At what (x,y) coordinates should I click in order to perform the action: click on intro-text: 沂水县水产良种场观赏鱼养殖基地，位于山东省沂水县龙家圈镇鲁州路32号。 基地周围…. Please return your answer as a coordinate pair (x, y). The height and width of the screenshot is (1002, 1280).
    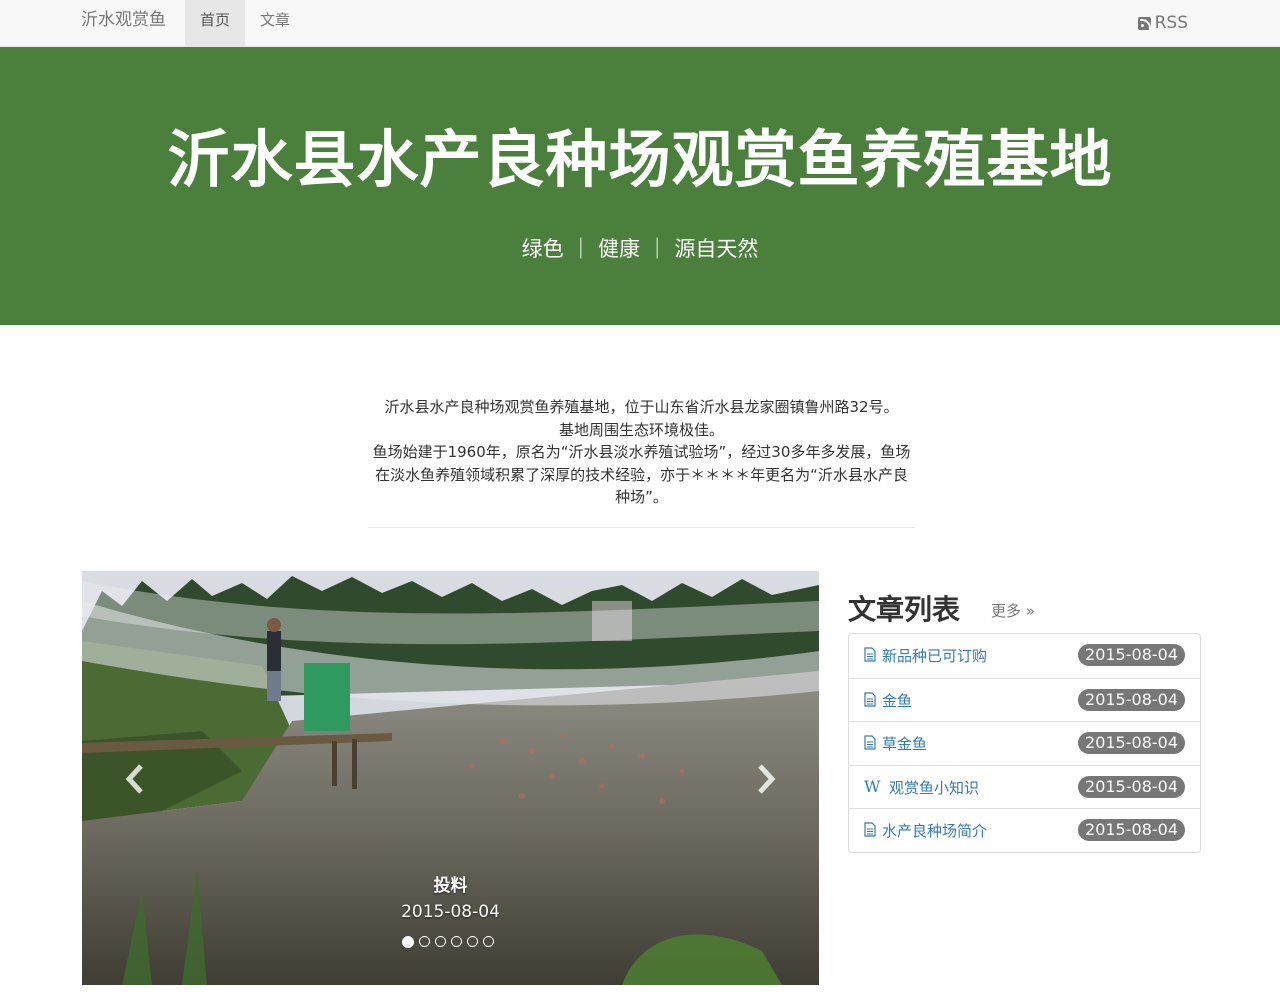
    Looking at the image, I should click on (641, 452).